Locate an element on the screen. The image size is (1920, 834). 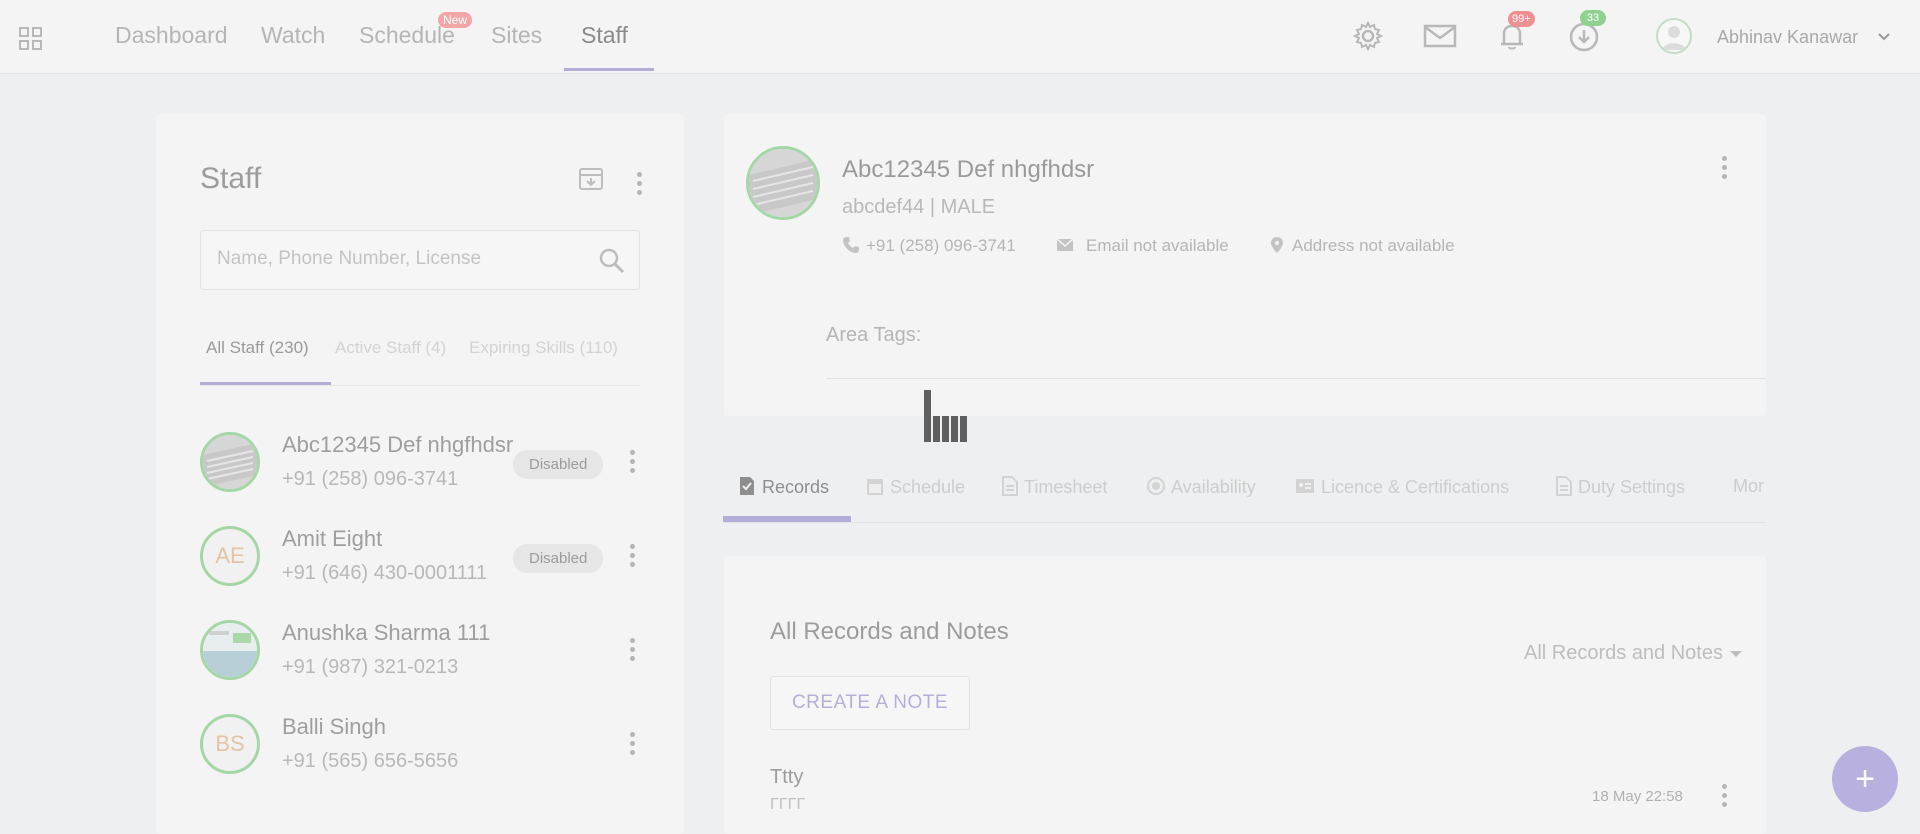
staff-phone: +91 (987) 321-0213 is located at coordinates (370, 667).